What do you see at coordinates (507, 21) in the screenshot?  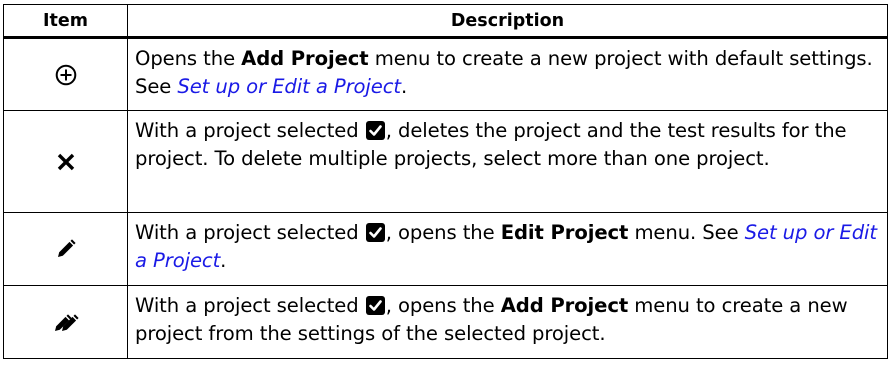 I see `header-description: Description` at bounding box center [507, 21].